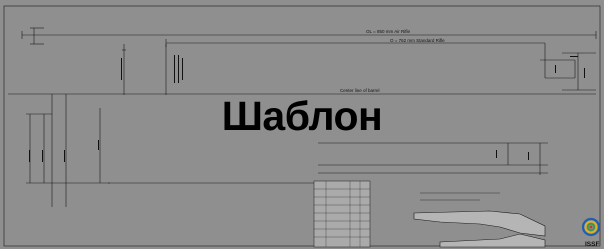  I want to click on ol-air-rifle-label: OL = 850 mm Air Rifle, so click(388, 31).